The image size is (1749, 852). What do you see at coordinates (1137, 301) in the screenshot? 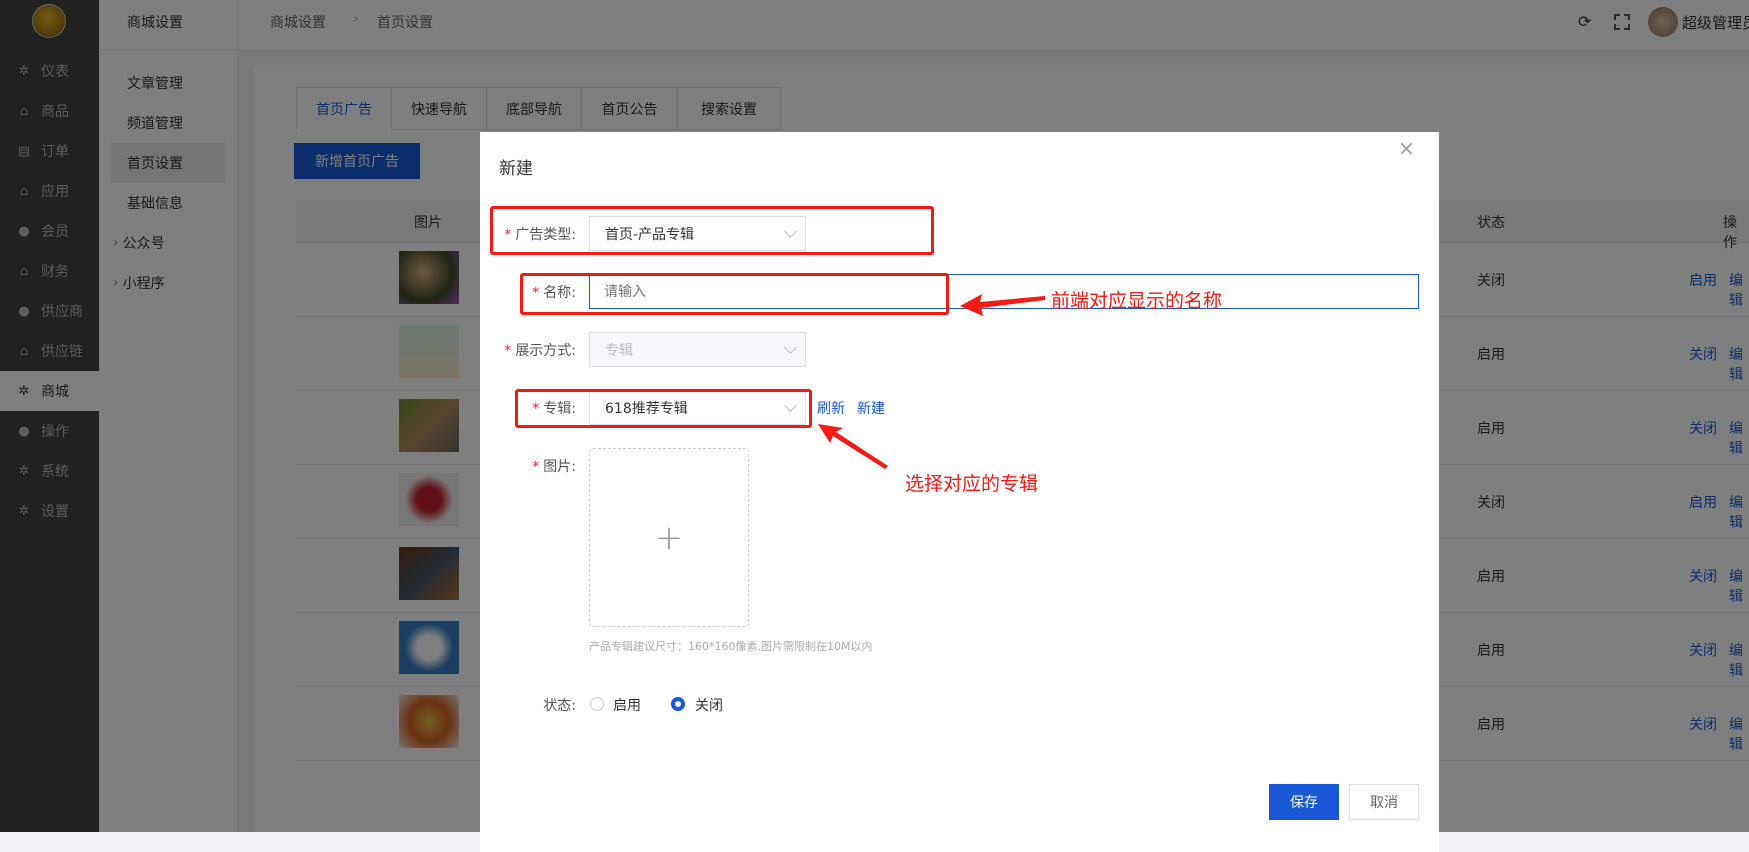
I see `annotation-name-note: 前端对应显示的名称` at bounding box center [1137, 301].